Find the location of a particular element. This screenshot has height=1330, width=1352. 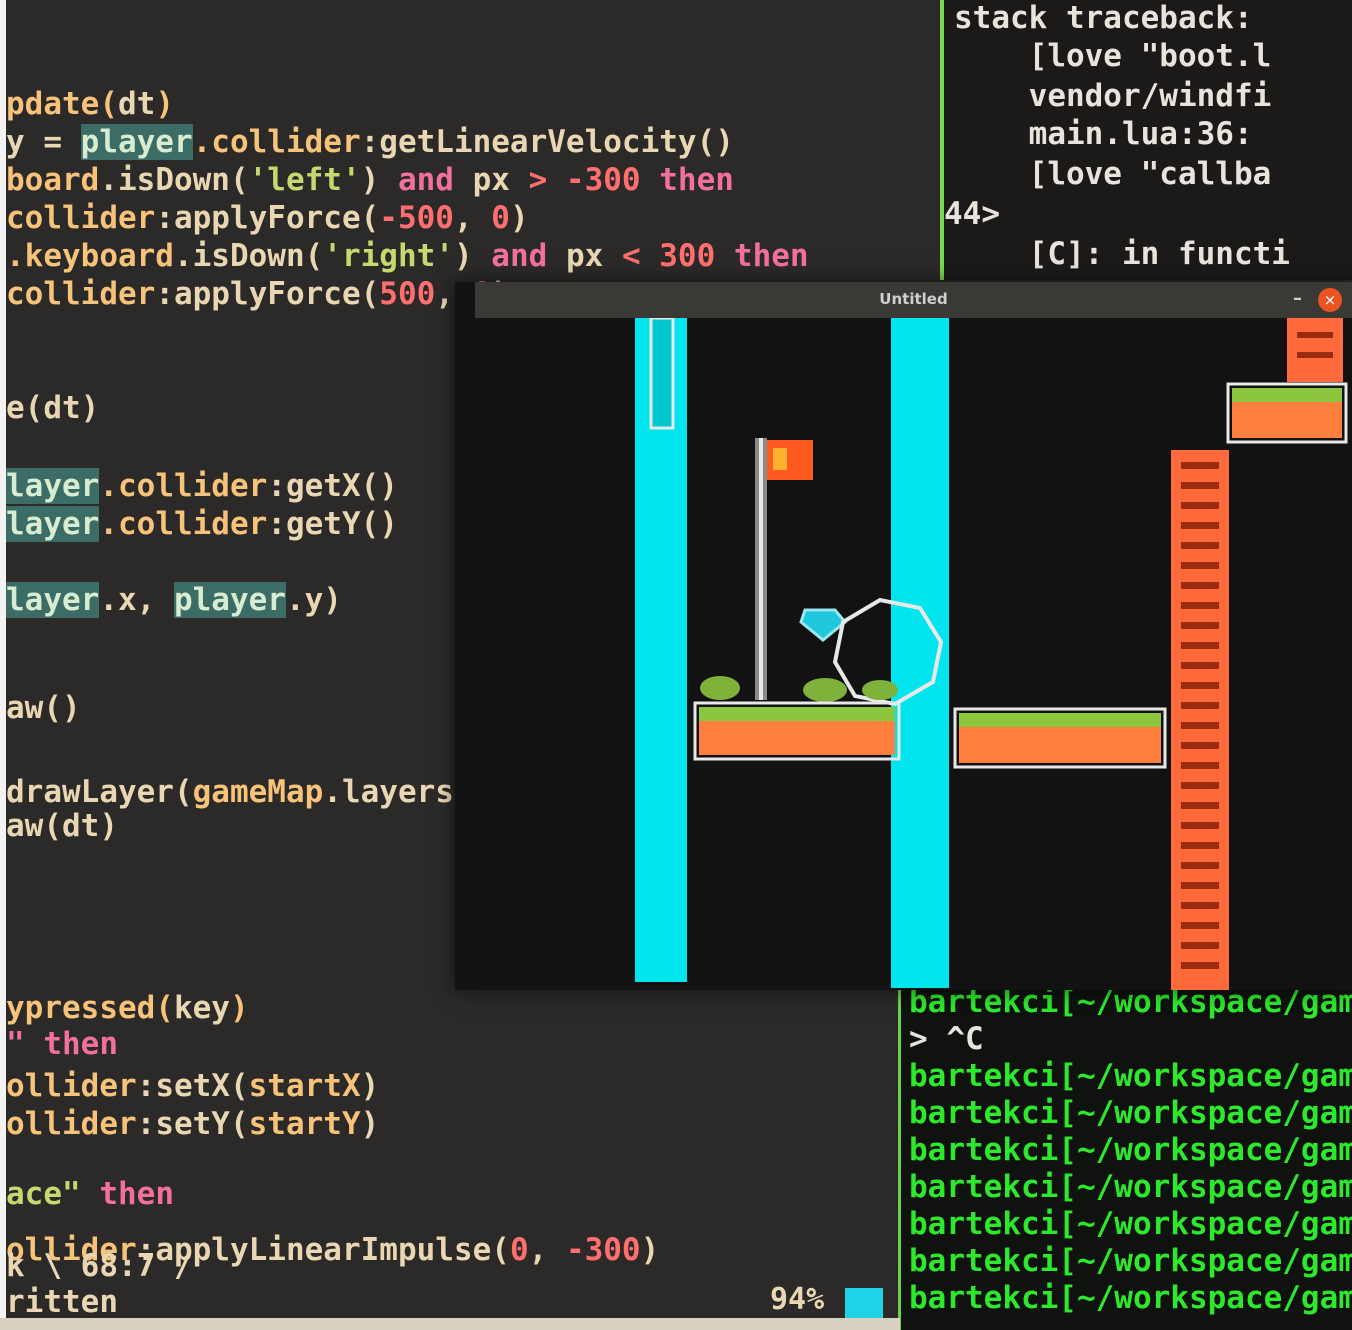

code-line: y = player.collider:getLinearVelocity() is located at coordinates (370, 142).